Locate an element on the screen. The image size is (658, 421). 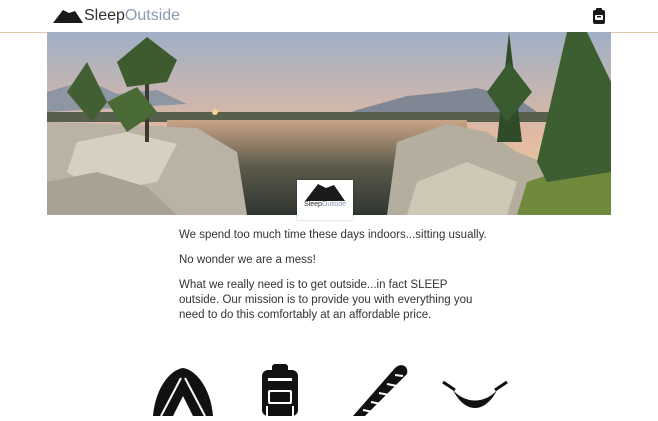
hammock-icon is located at coordinates (475, 390).